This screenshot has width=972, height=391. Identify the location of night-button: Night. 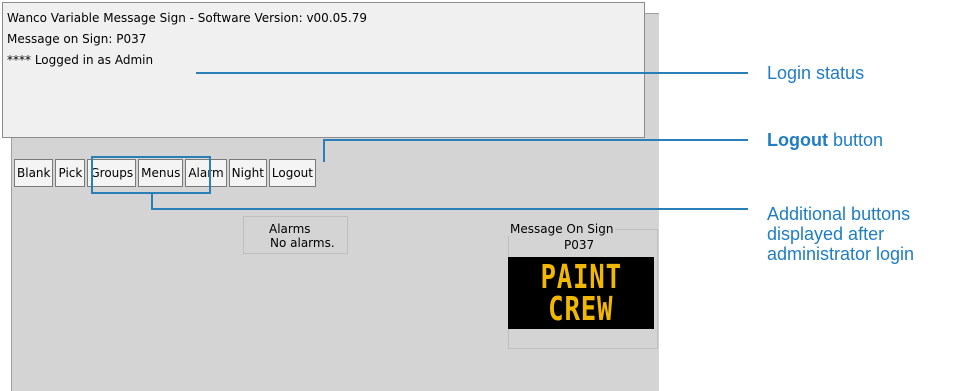
(247, 173).